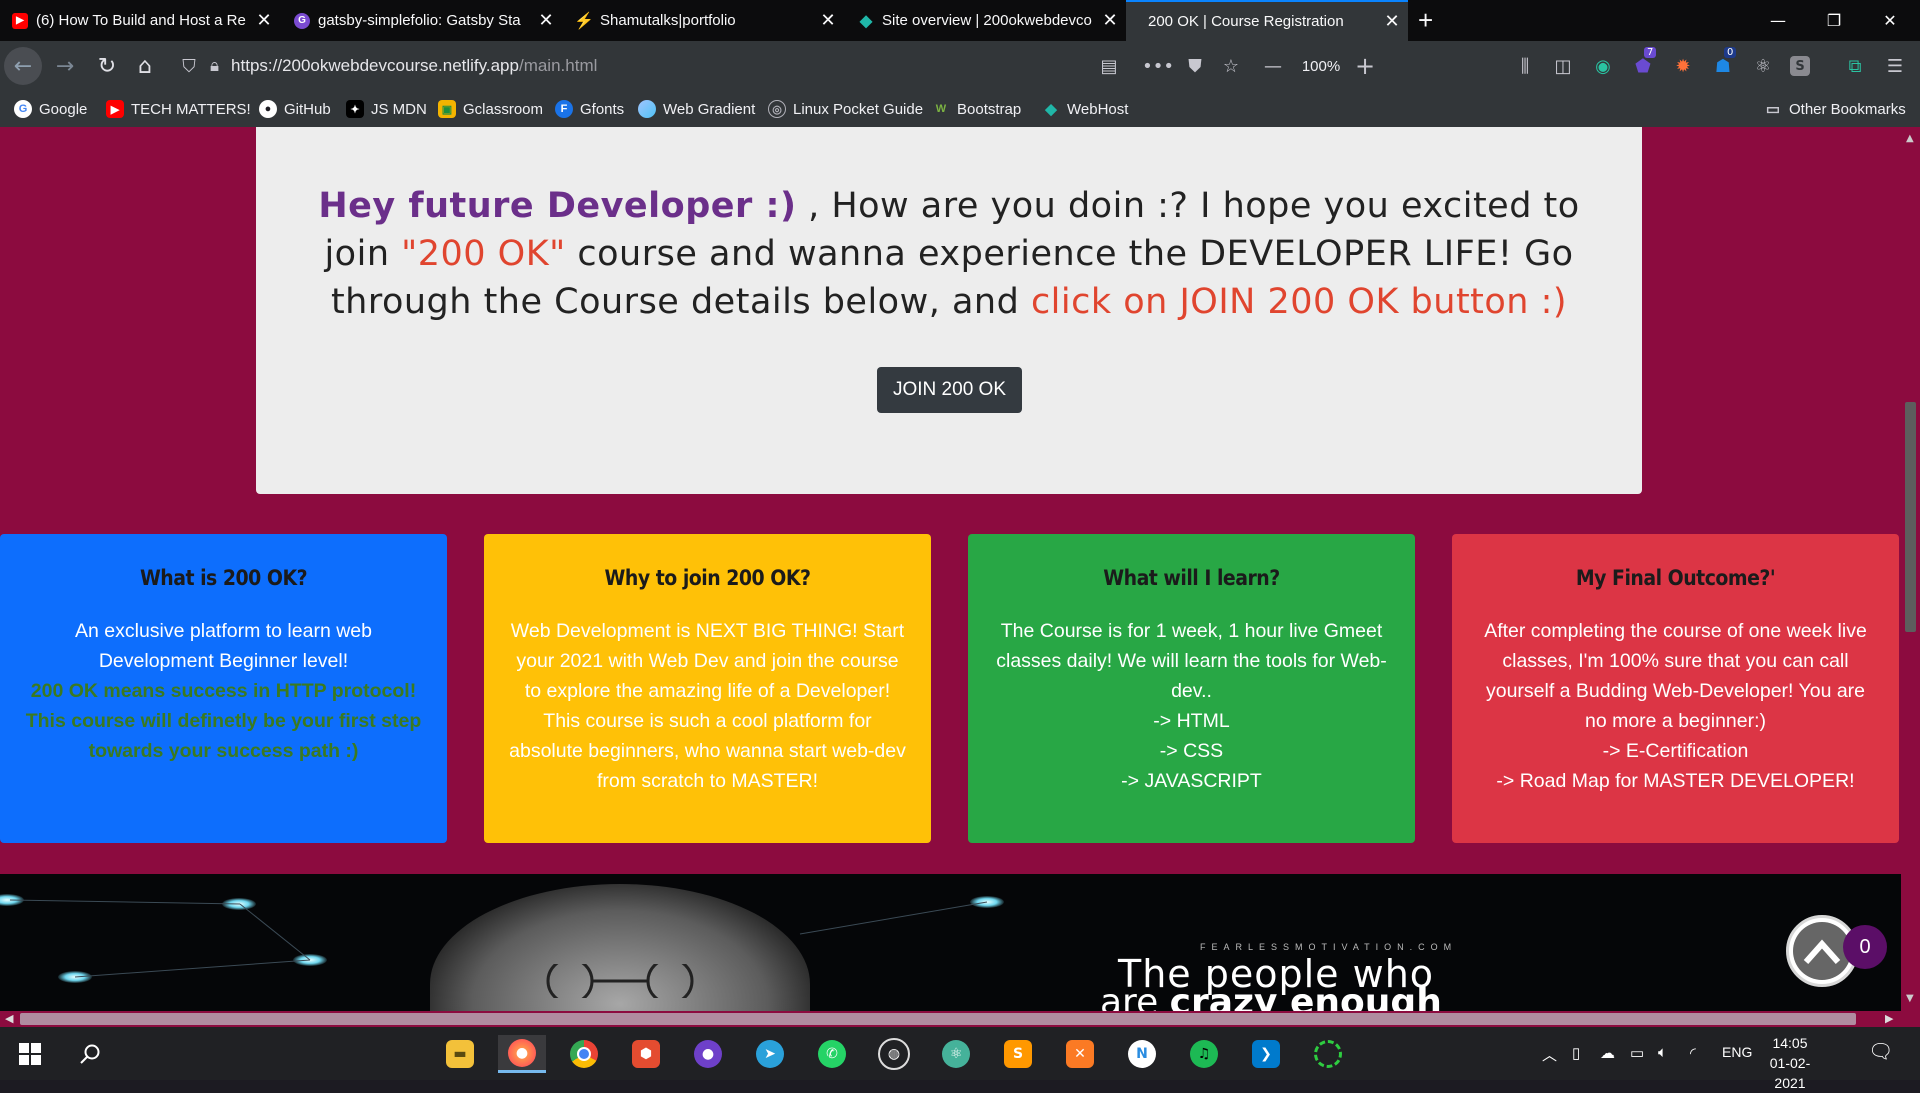 The image size is (1920, 1093). Describe the element at coordinates (1800, 66) in the screenshot. I see `s-extension-icon: S` at that location.